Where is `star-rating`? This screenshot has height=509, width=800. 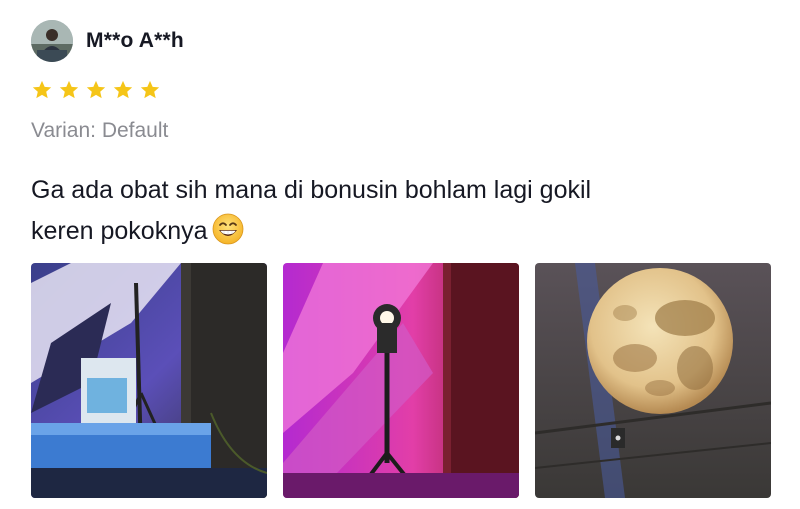
star-rating is located at coordinates (96, 90).